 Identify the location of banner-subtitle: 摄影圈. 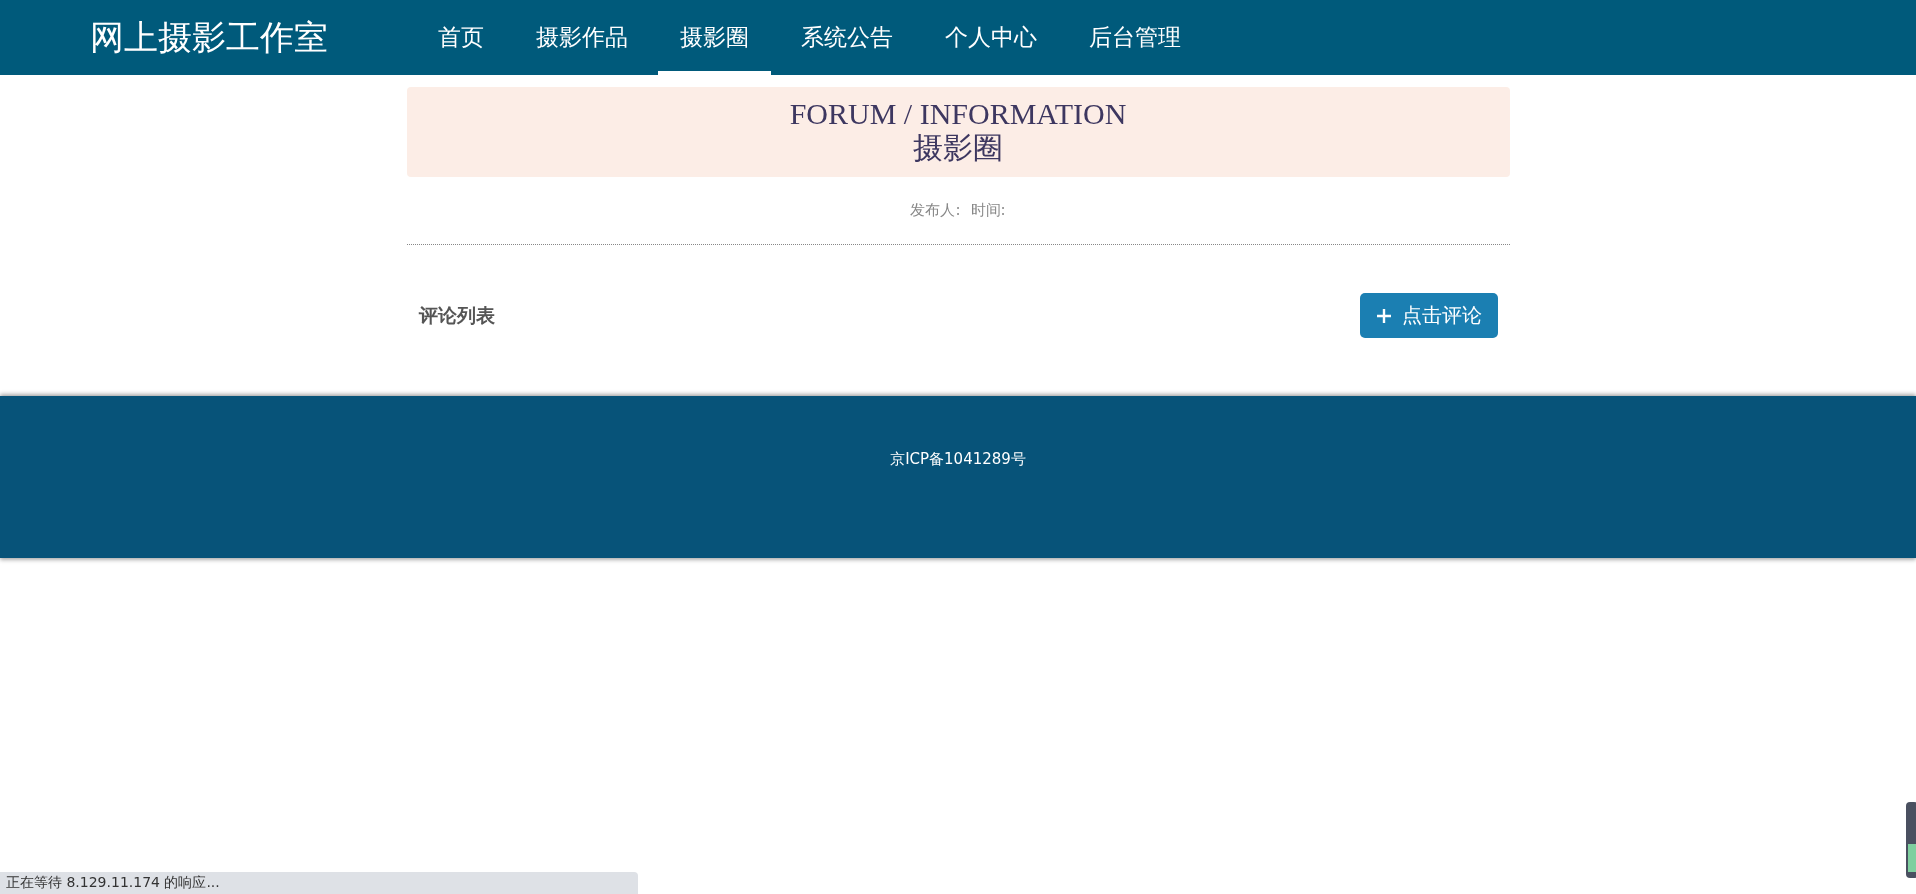
(958, 148).